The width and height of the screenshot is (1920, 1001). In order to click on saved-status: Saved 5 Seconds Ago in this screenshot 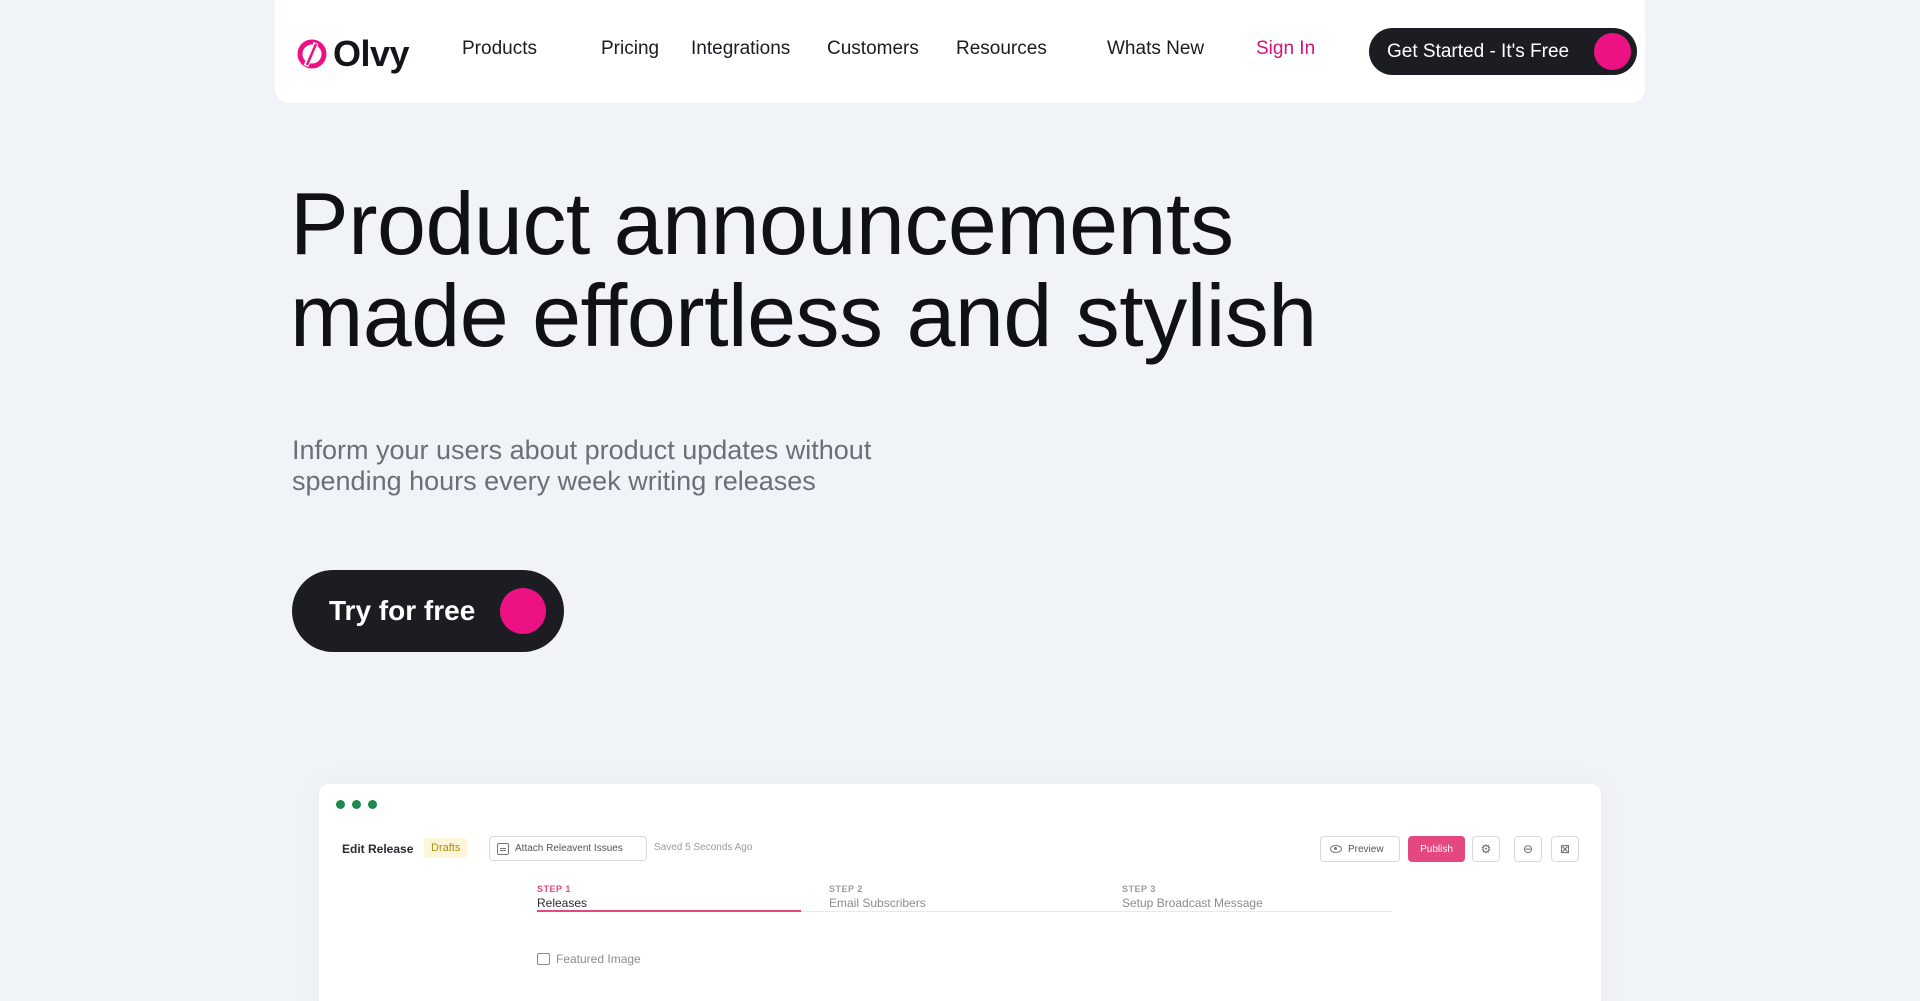, I will do `click(703, 847)`.